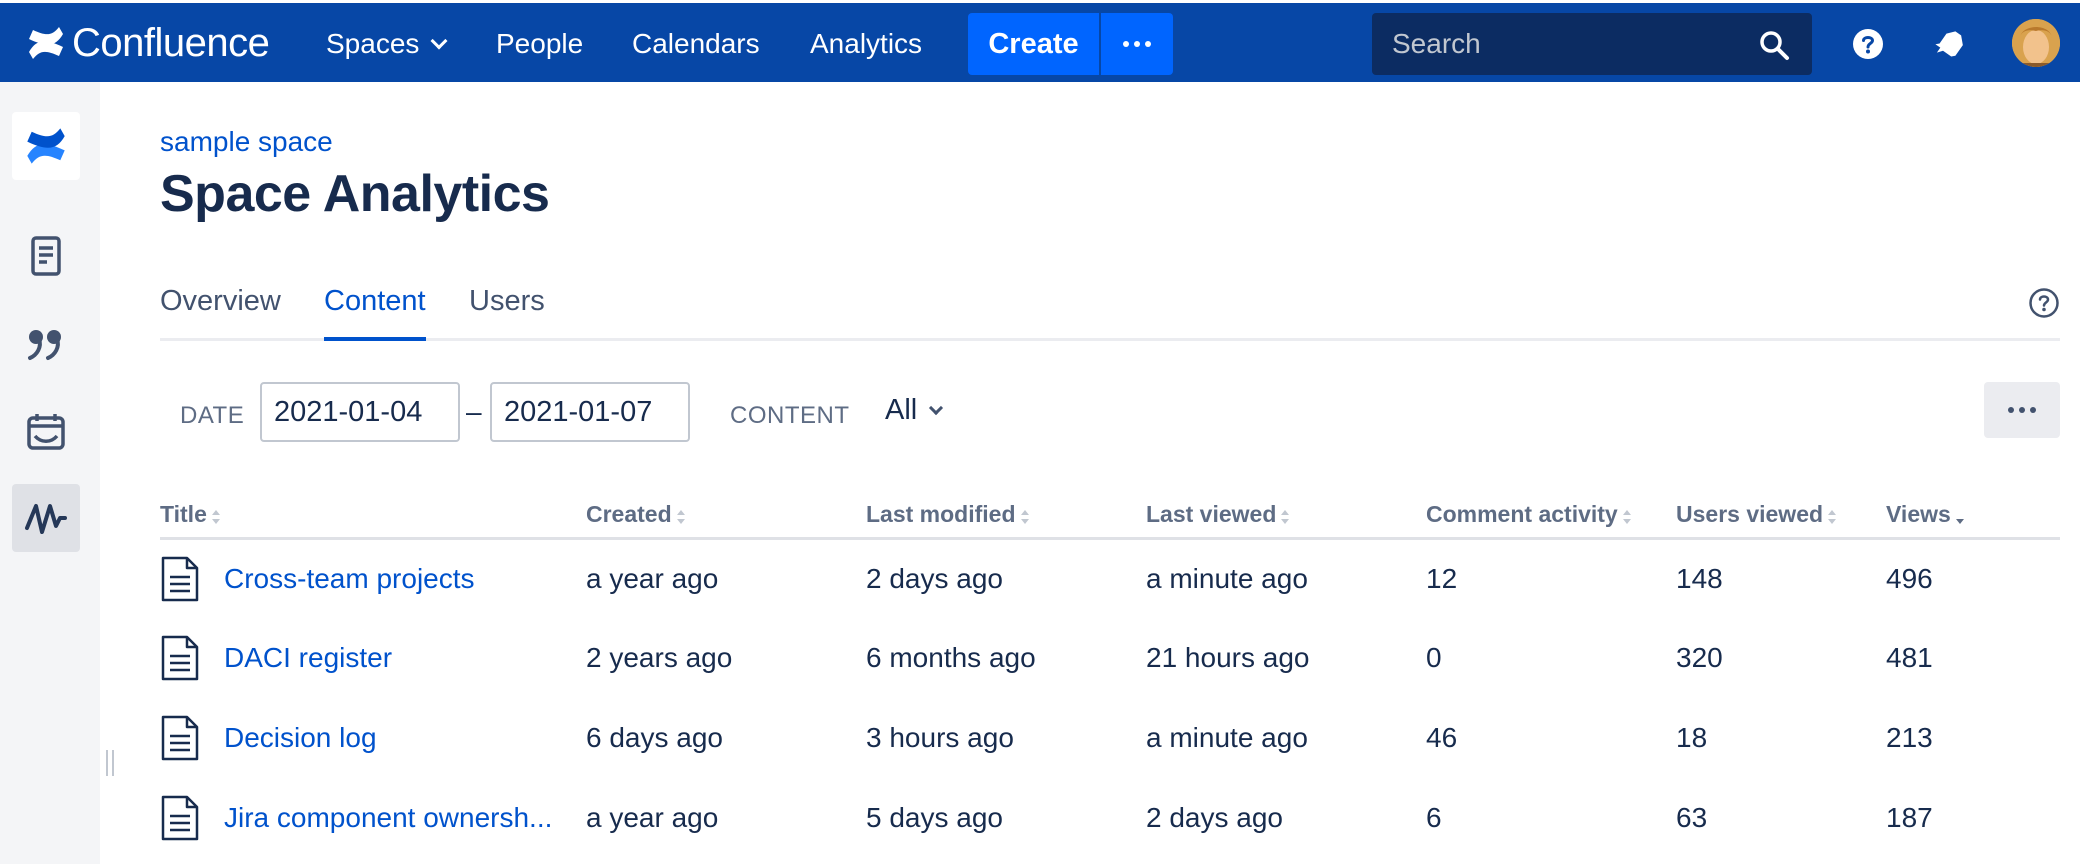  What do you see at coordinates (212, 415) in the screenshot?
I see `date-label: DATE` at bounding box center [212, 415].